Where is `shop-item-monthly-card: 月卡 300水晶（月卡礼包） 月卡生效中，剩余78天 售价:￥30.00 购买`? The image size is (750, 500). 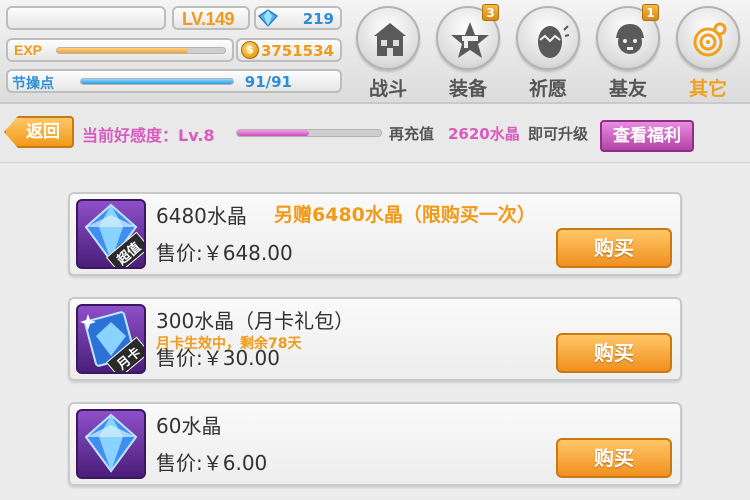
shop-item-monthly-card: 月卡 300水晶（月卡礼包） 月卡生效中，剩余78天 售价:￥30.00 购买 is located at coordinates (375, 339).